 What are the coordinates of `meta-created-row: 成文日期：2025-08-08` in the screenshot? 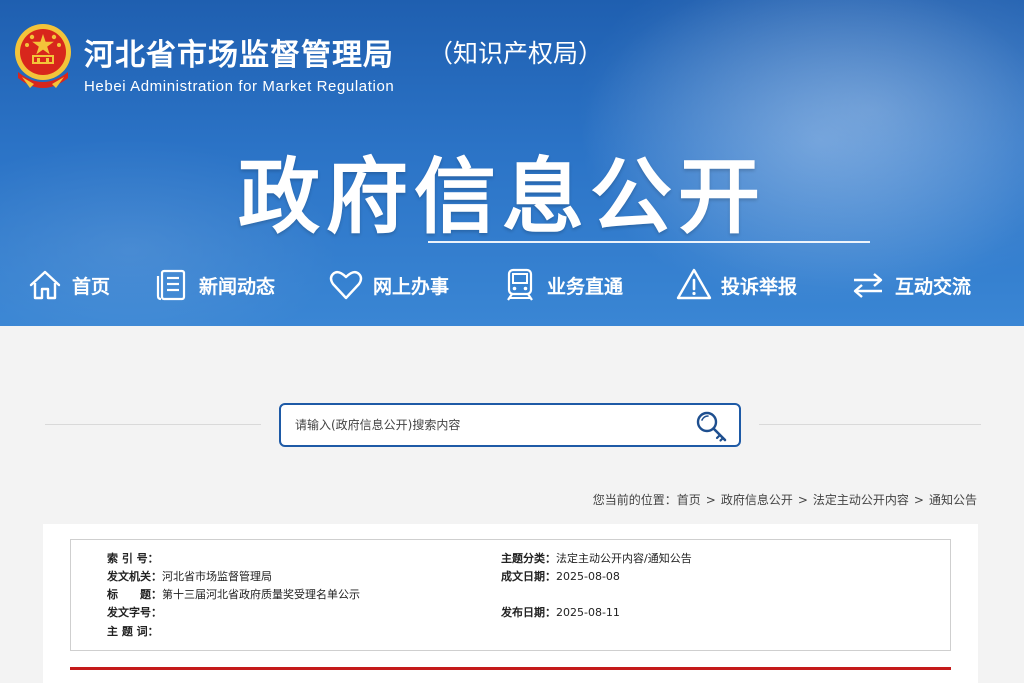 It's located at (560, 577).